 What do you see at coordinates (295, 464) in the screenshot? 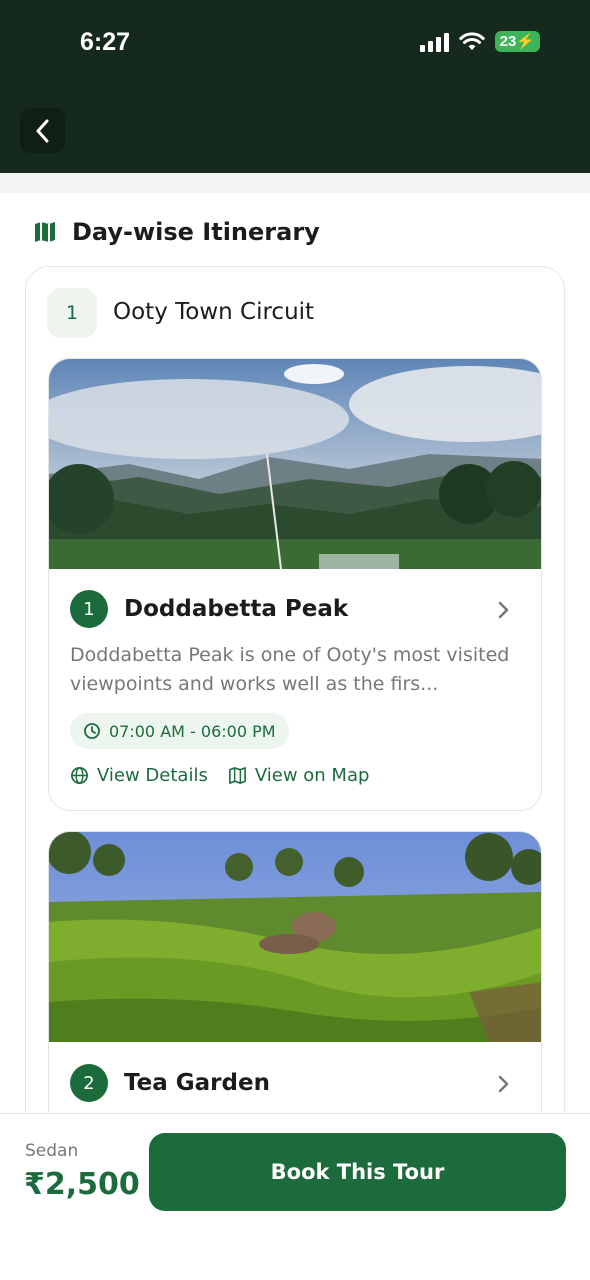
I see `place-photo-doddabetta` at bounding box center [295, 464].